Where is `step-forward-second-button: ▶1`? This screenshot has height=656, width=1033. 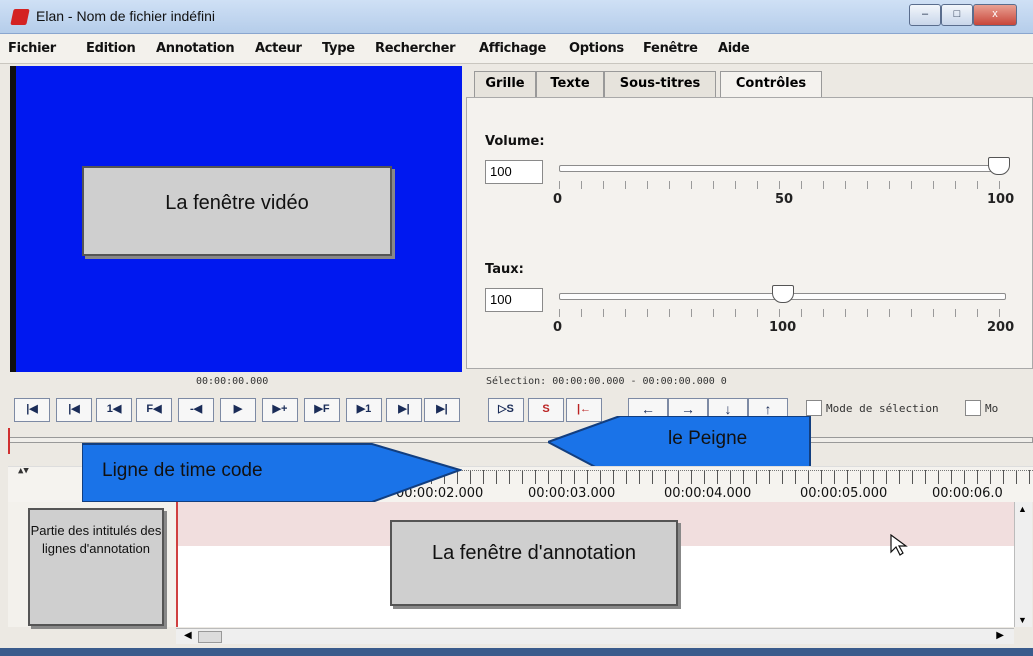
step-forward-second-button: ▶1 is located at coordinates (364, 410).